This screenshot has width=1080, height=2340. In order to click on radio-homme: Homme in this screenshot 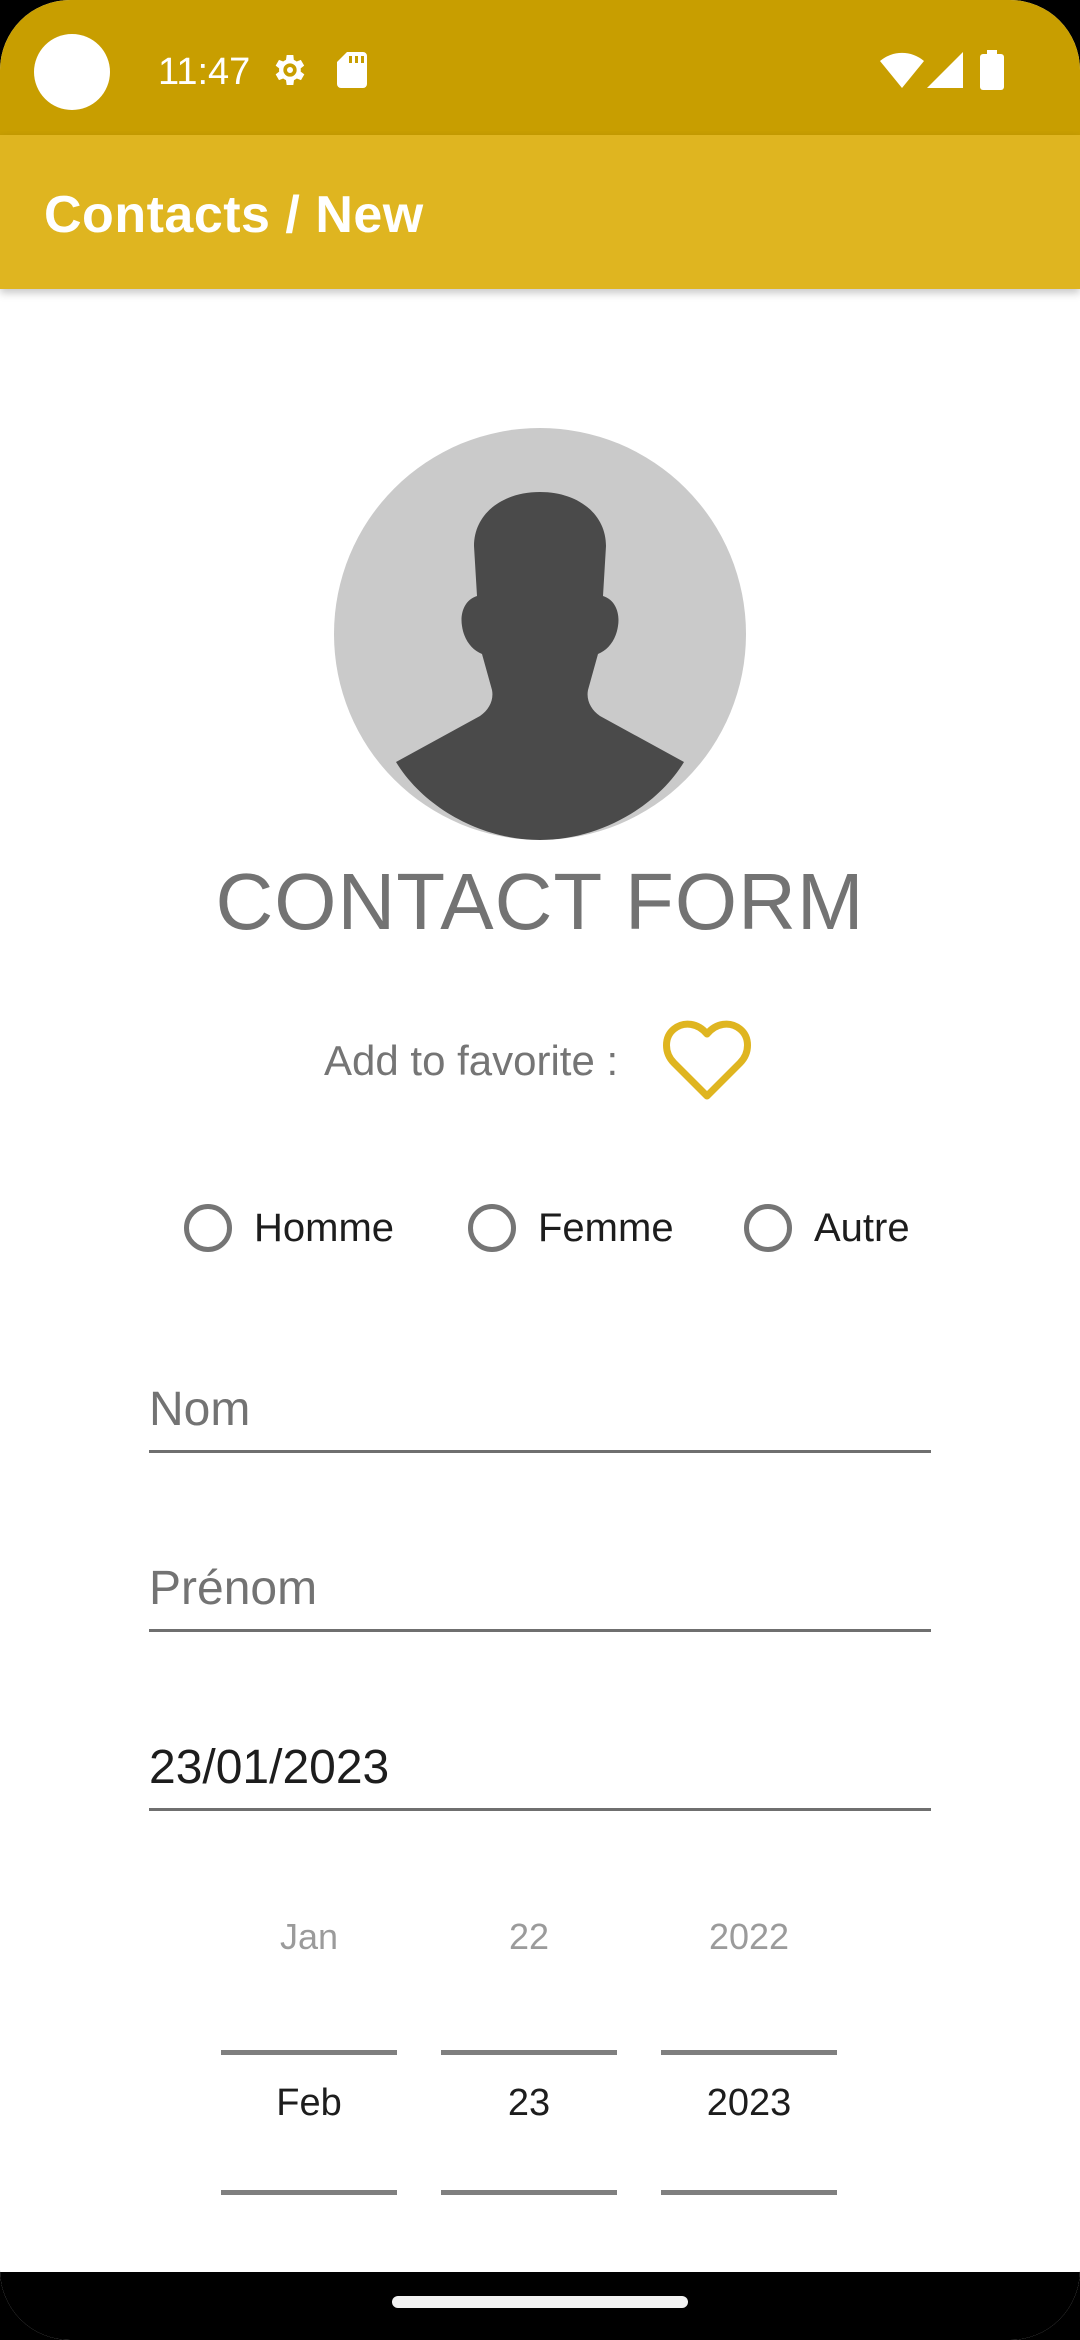, I will do `click(289, 1228)`.